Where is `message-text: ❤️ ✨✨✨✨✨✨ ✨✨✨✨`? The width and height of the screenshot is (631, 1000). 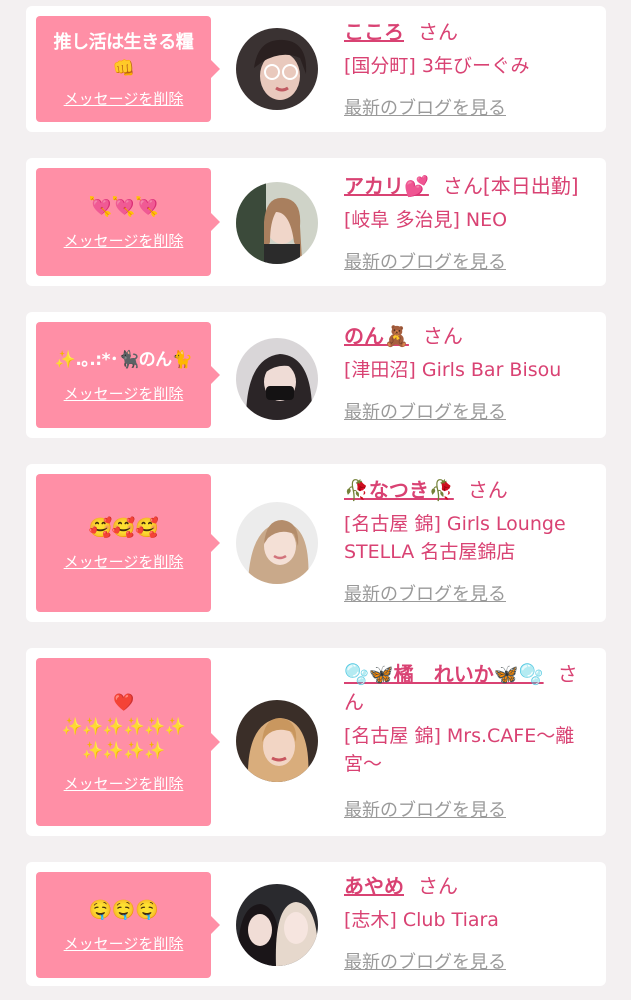 message-text: ❤️ ✨✨✨✨✨✨ ✨✨✨✨ is located at coordinates (123, 726).